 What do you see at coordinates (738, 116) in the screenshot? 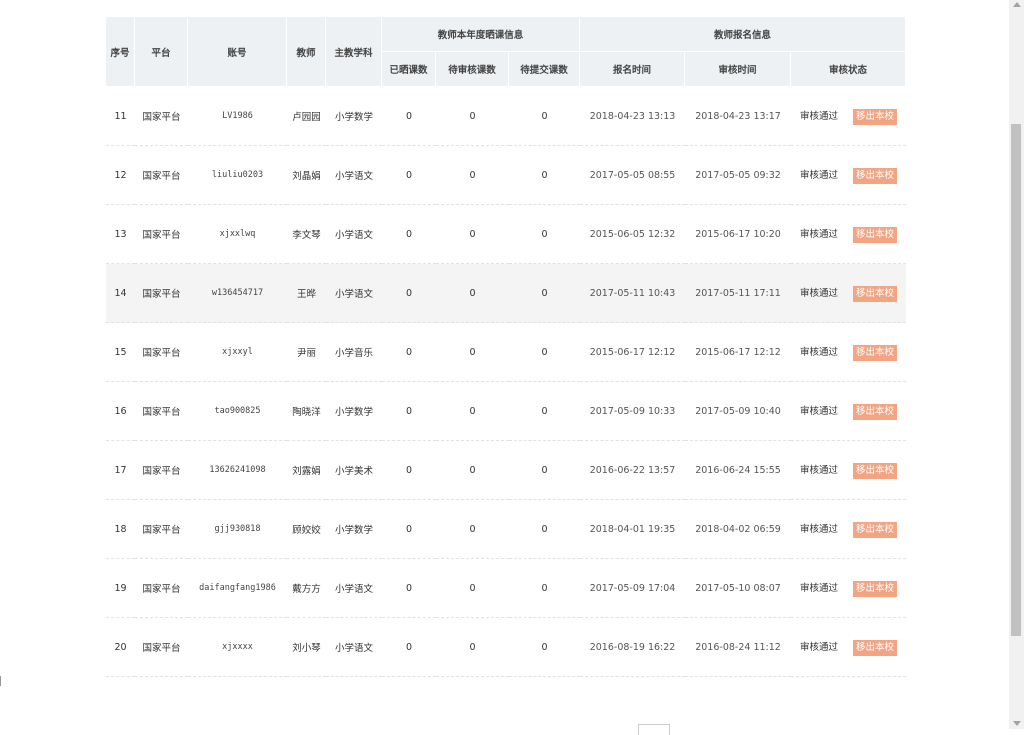
I see `row-review-time: 2018-04-23 13:17` at bounding box center [738, 116].